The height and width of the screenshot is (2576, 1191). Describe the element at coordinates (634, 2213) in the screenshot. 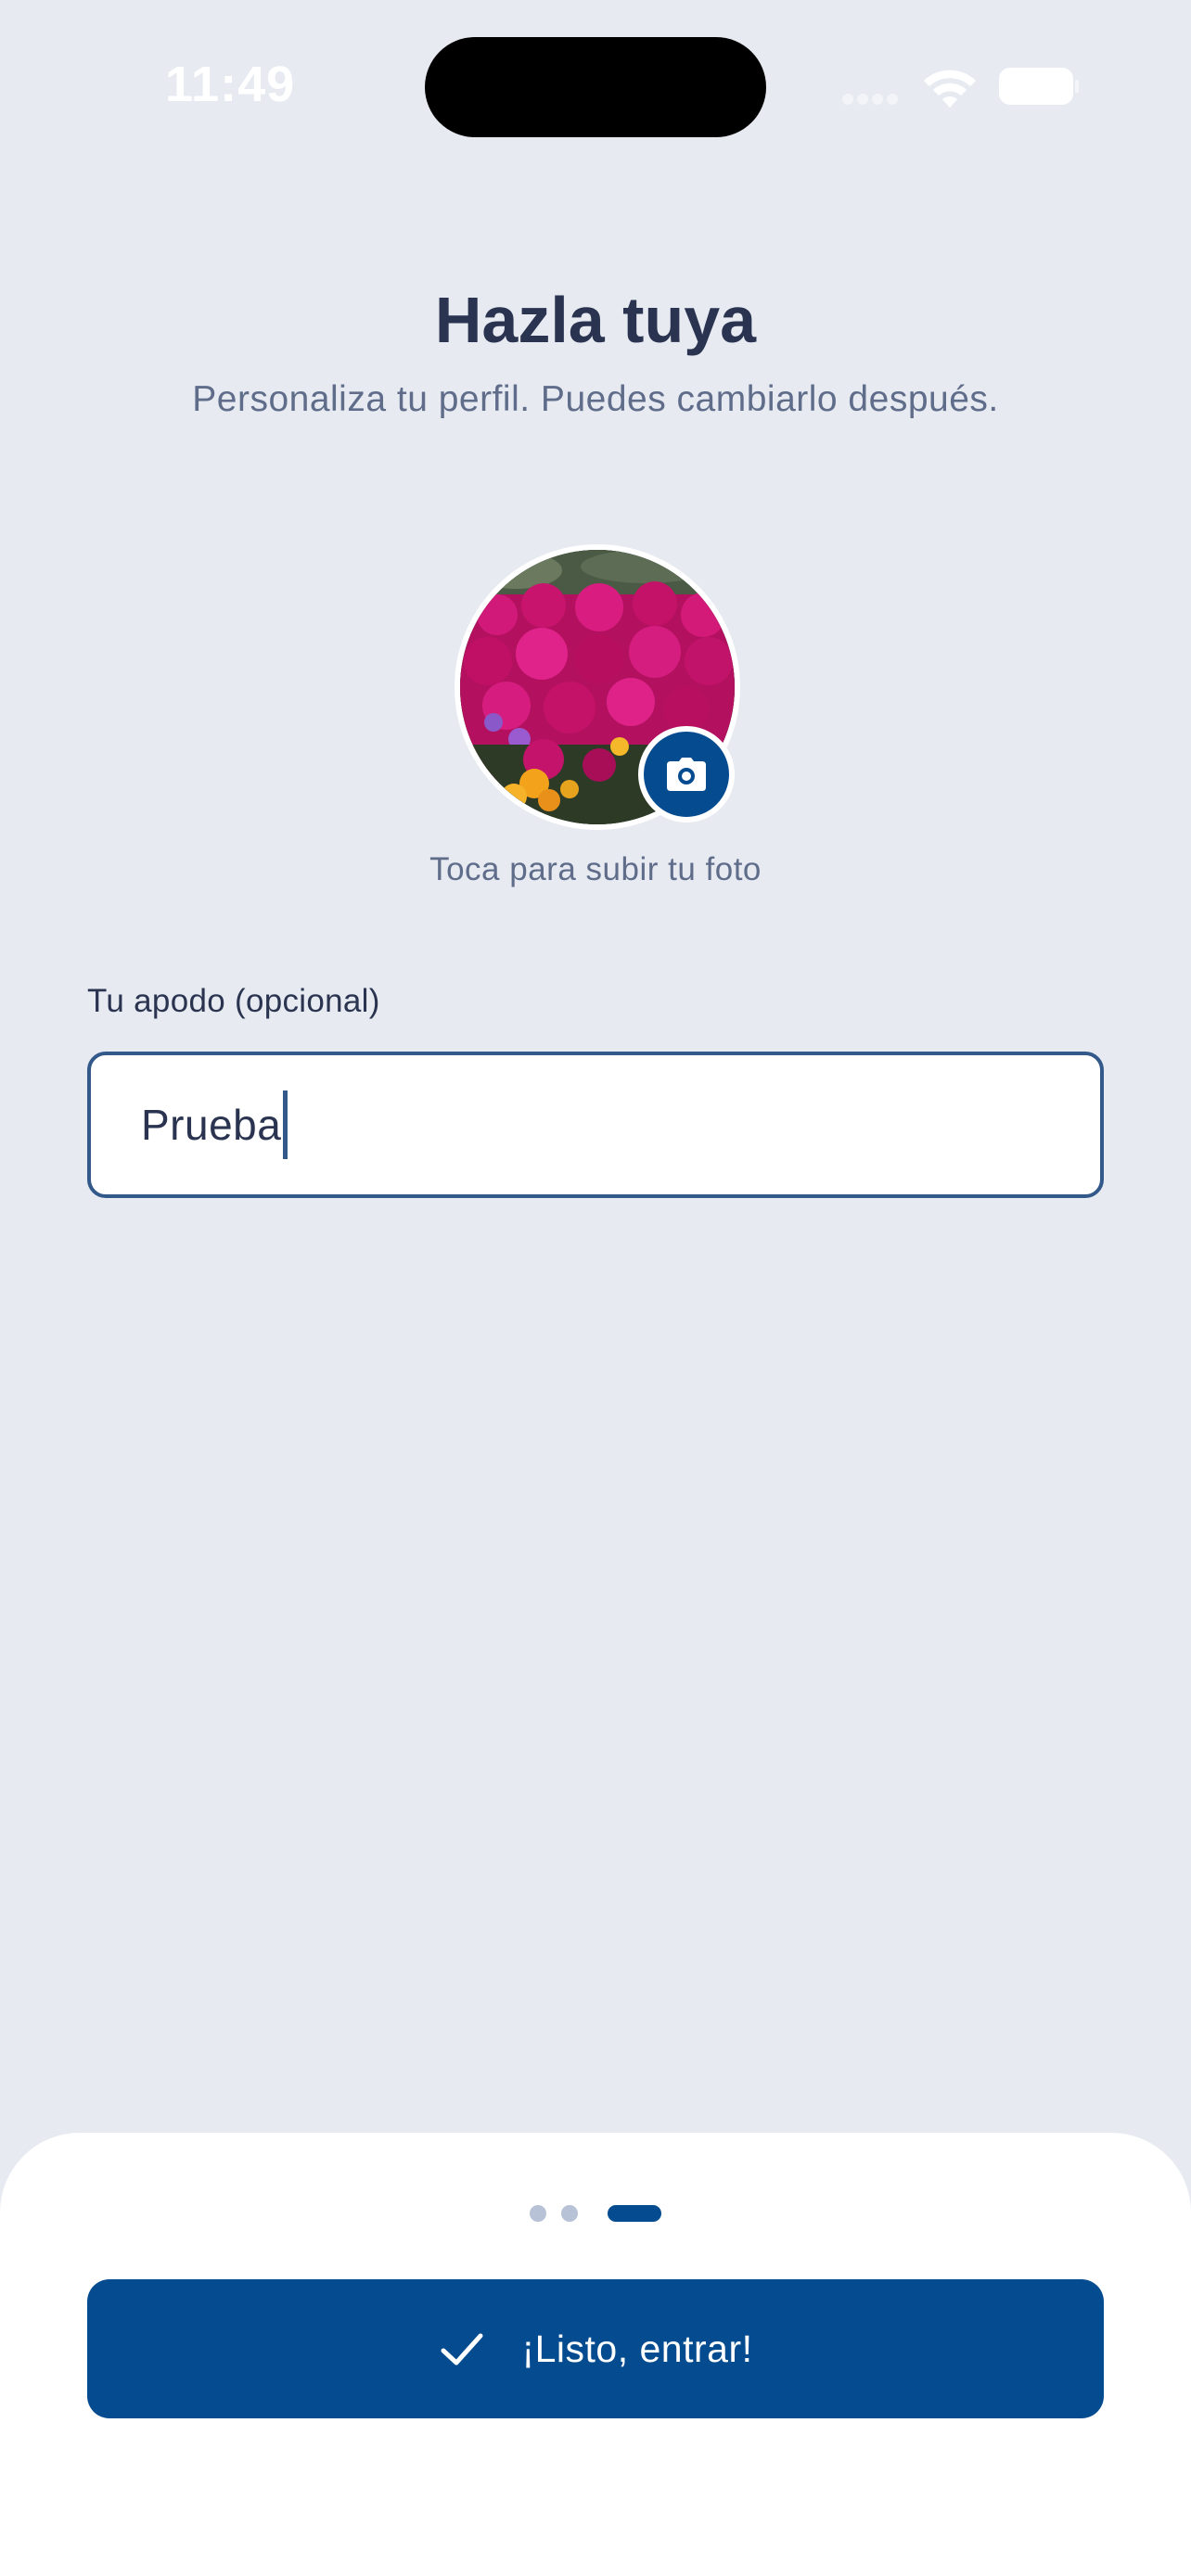

I see `page-dot-3-active` at that location.